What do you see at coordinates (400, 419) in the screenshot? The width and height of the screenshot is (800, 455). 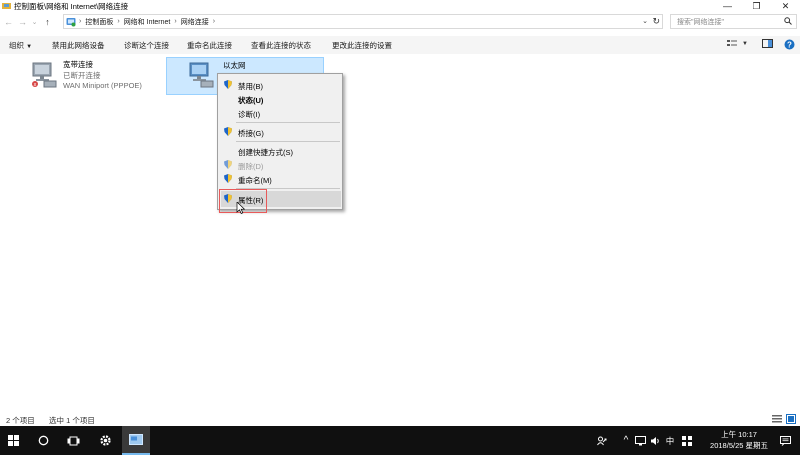 I see `status-bar: 2 个项目 选中 1 个项目` at bounding box center [400, 419].